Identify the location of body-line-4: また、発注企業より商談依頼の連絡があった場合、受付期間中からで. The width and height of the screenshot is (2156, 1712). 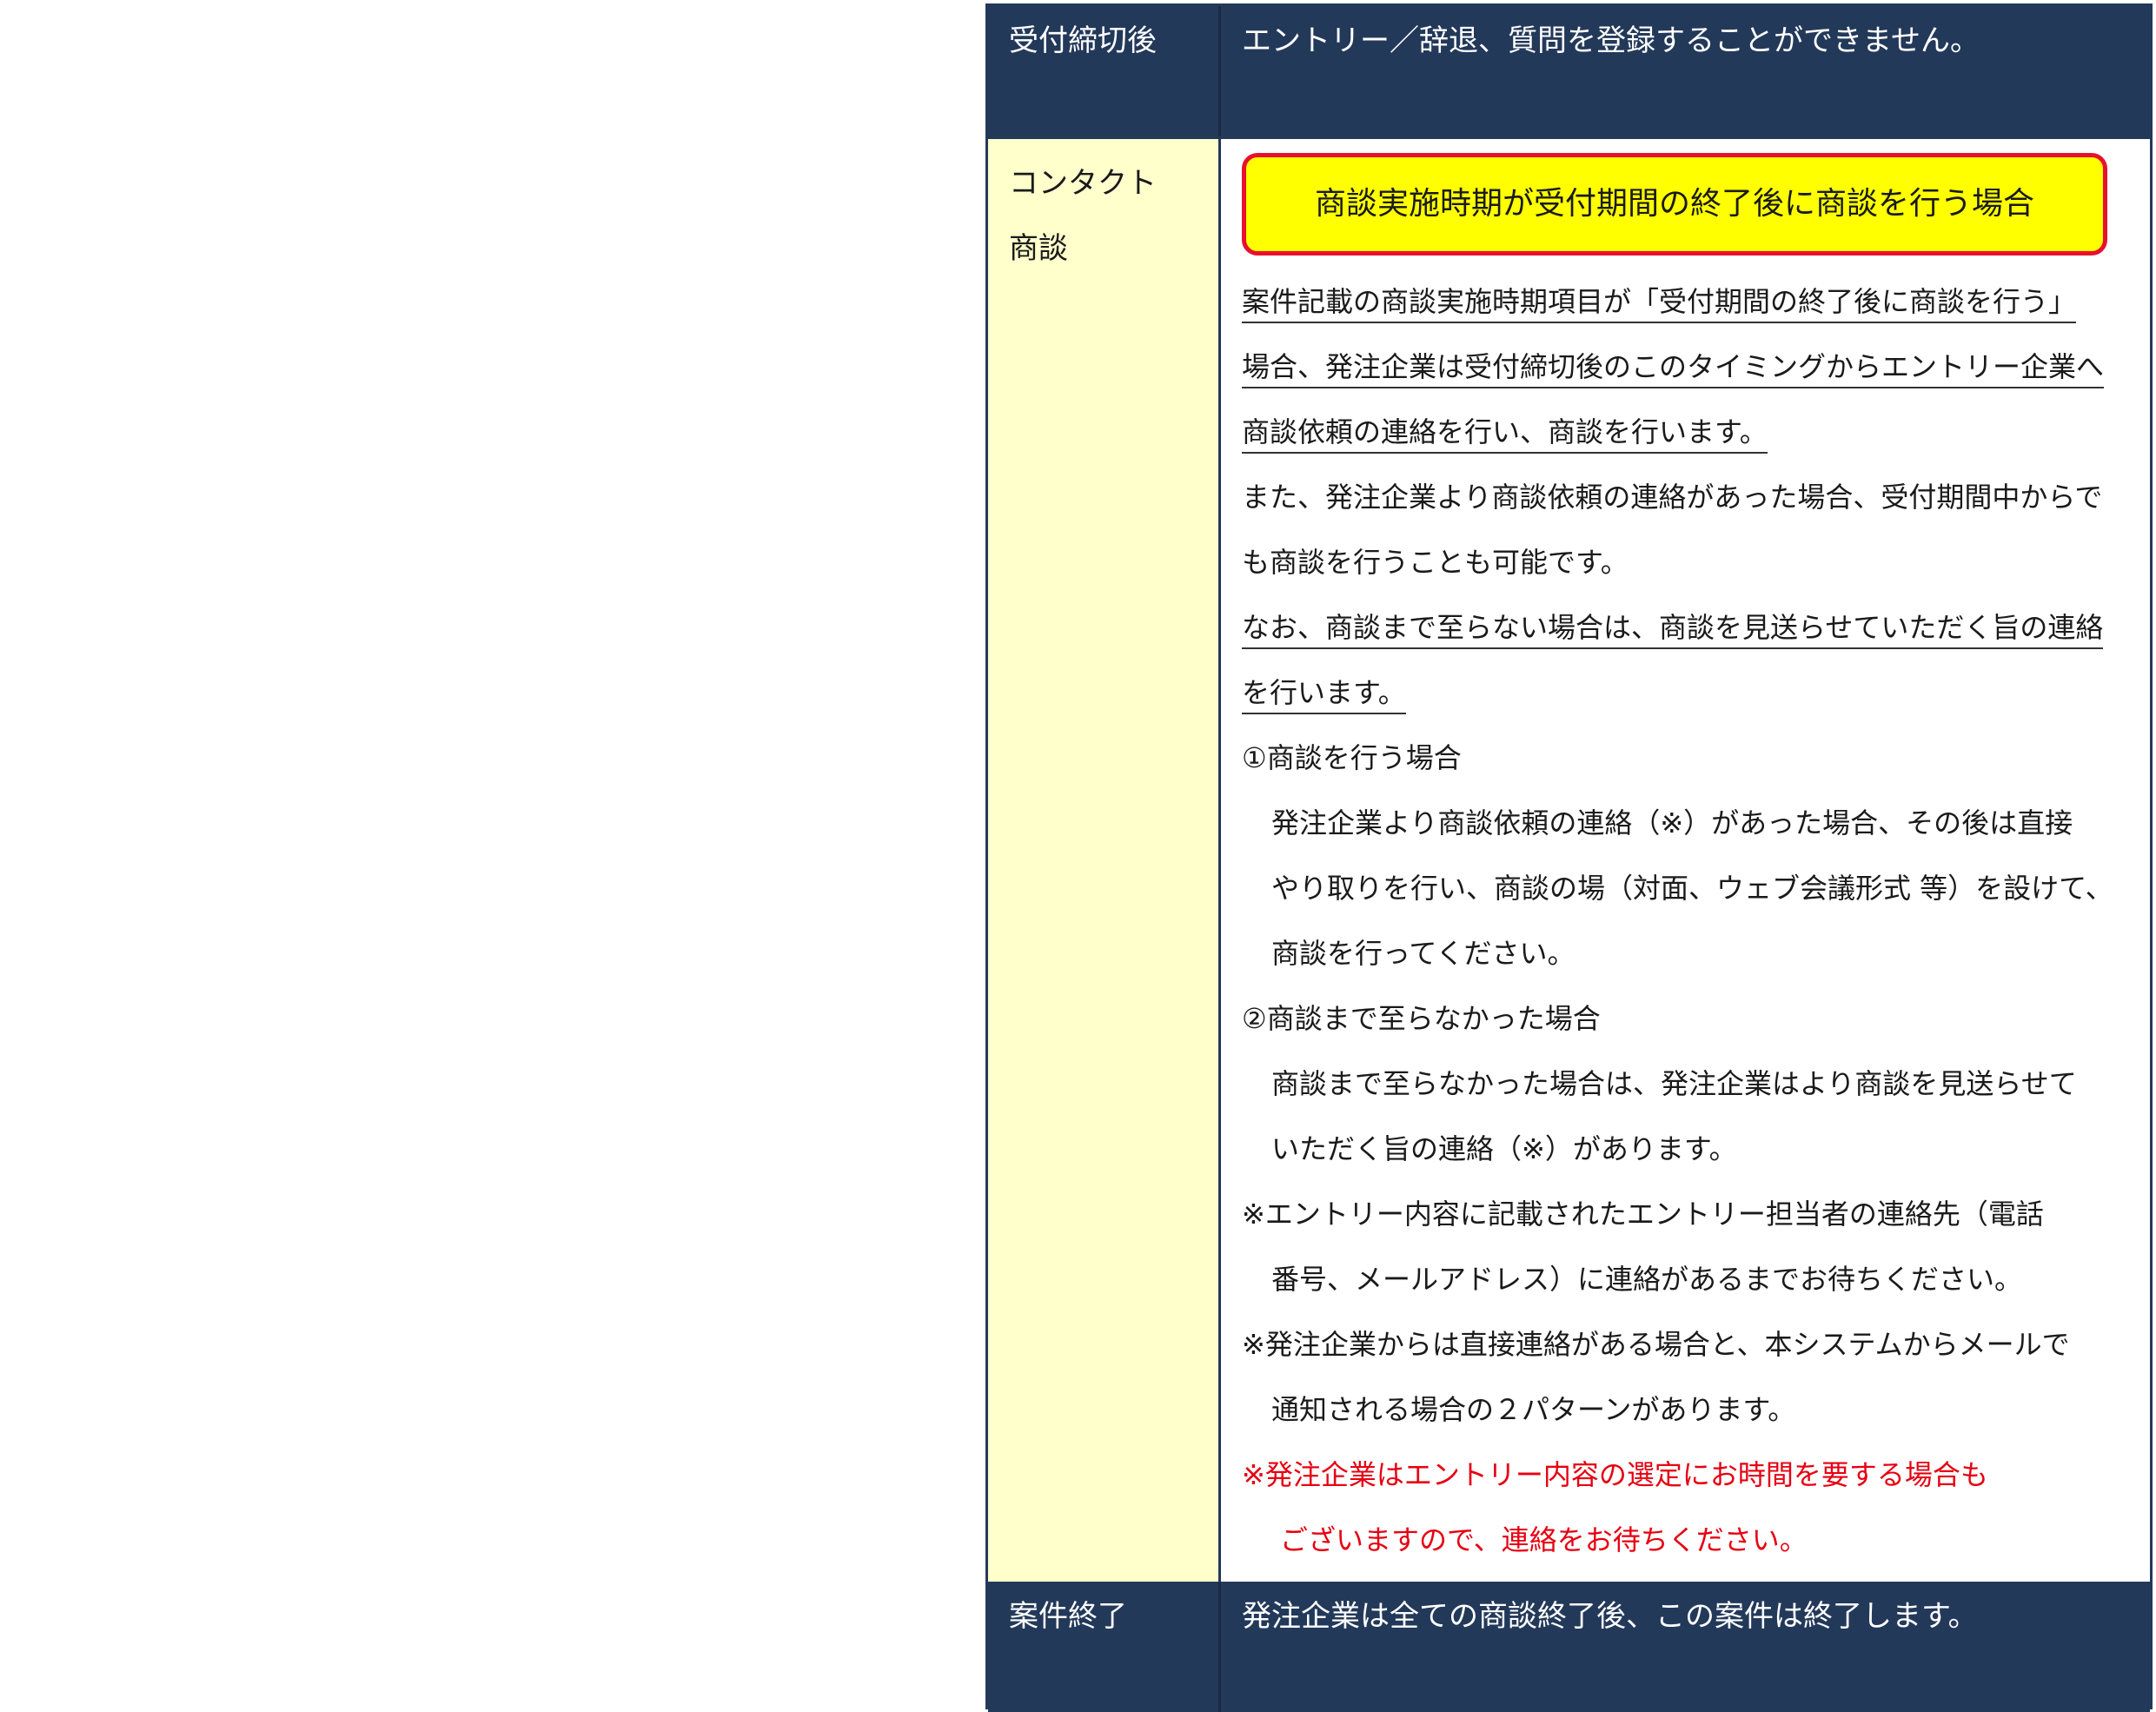
(1672, 497).